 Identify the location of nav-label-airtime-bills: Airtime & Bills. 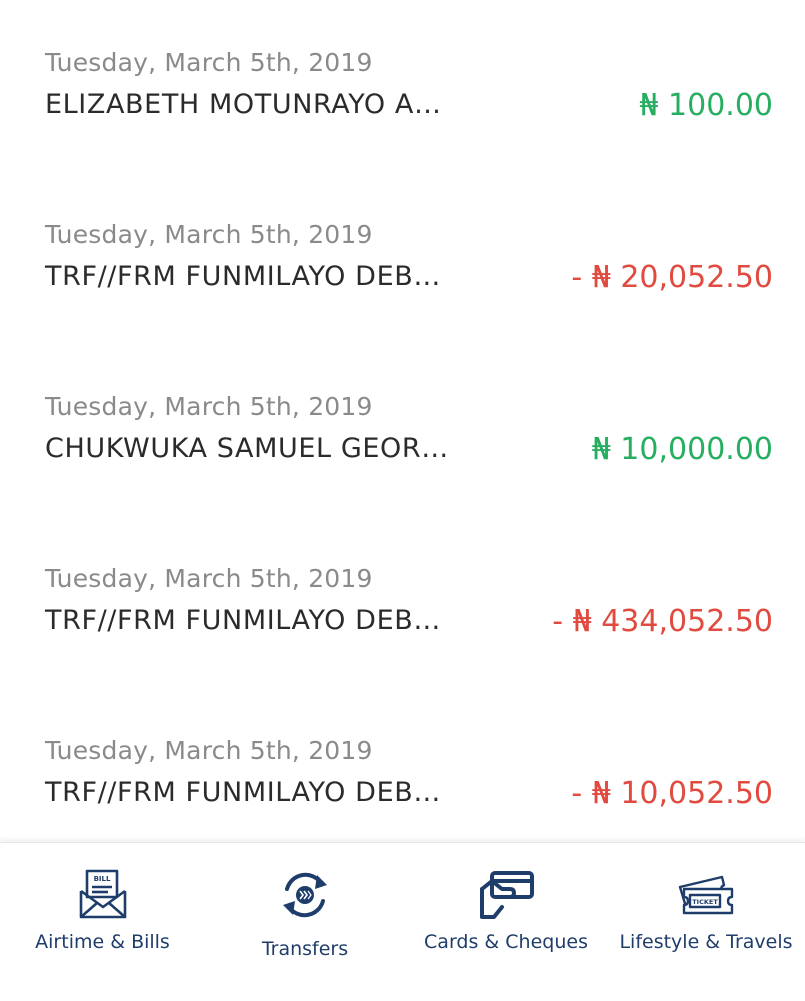
(102, 942).